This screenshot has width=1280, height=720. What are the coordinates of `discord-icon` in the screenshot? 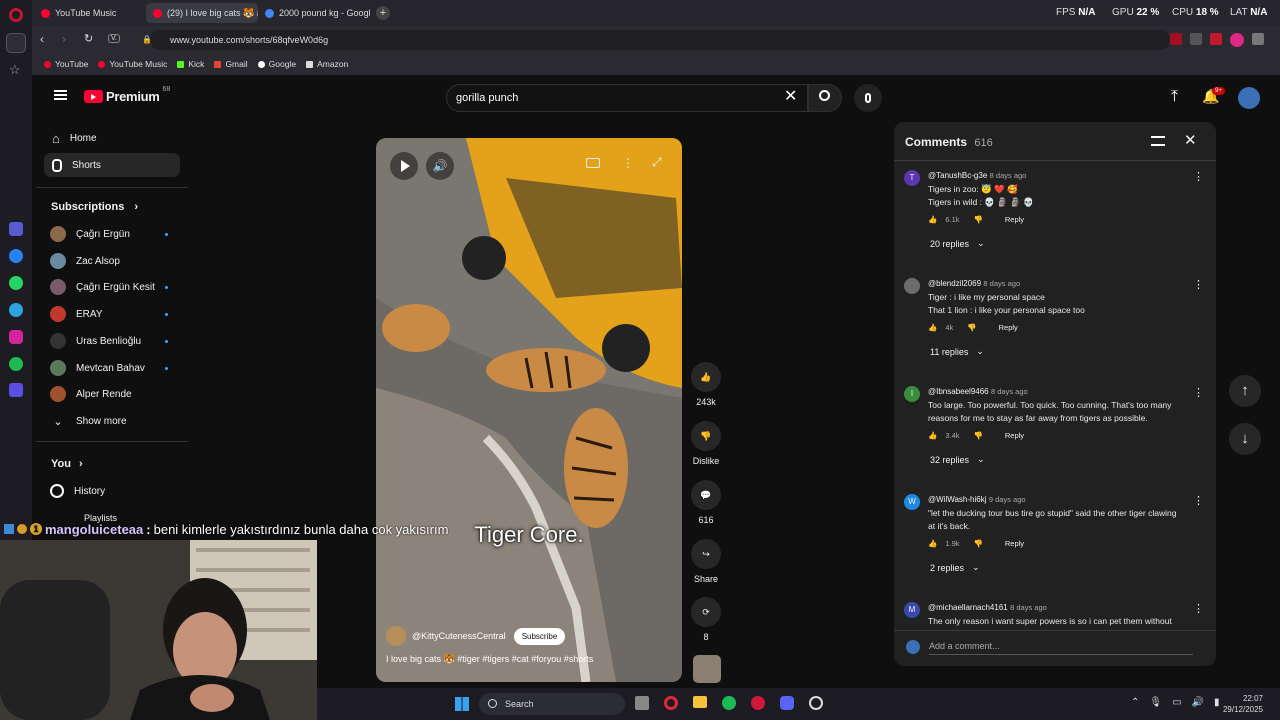 It's located at (787, 703).